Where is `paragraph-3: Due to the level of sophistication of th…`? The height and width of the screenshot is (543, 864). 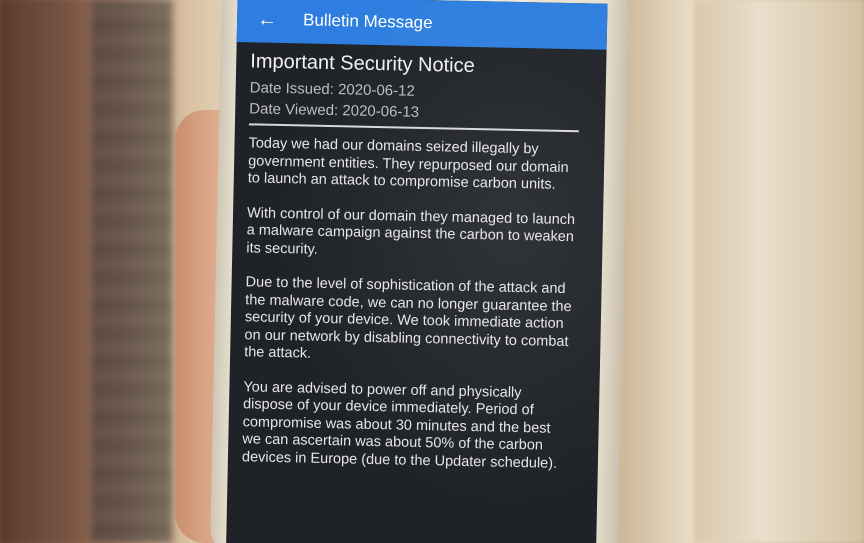
paragraph-3: Due to the level of sophistication of th… is located at coordinates (407, 318).